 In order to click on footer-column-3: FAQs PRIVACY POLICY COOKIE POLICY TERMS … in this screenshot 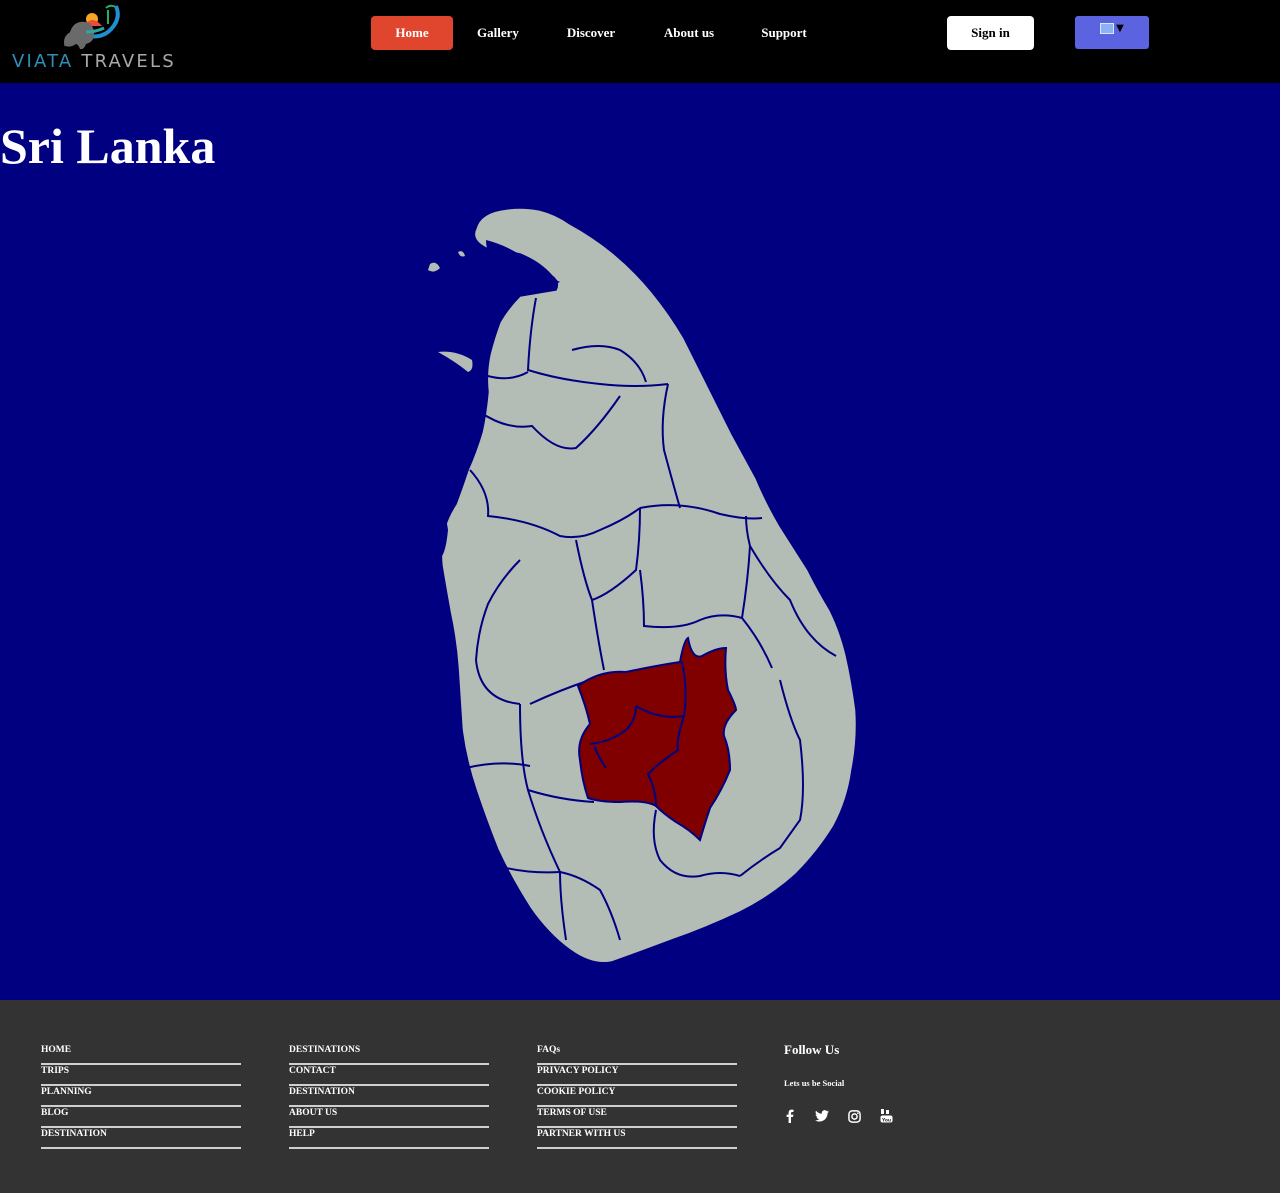, I will do `click(637, 1096)`.